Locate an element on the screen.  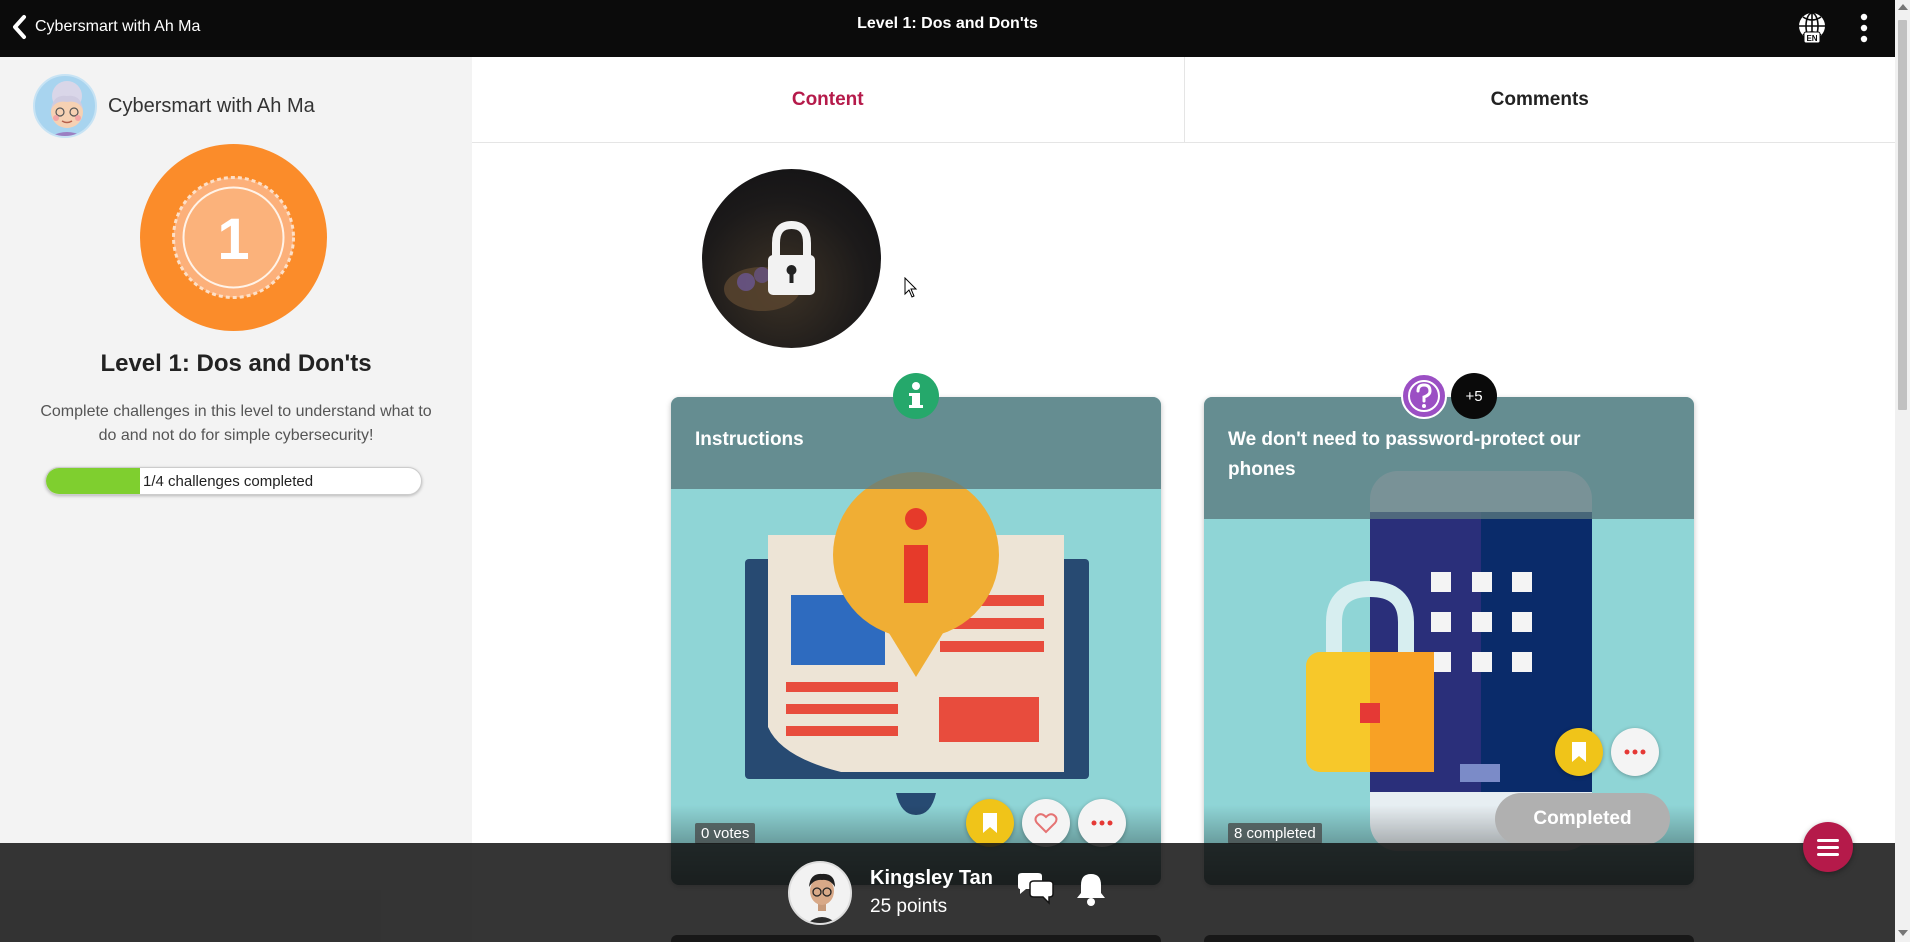
heart-icon is located at coordinates (1046, 823).